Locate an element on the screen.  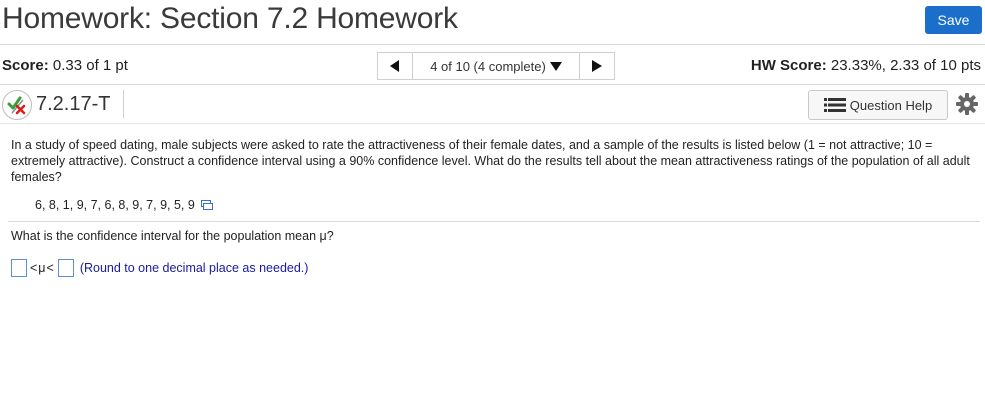
upper-bound-input is located at coordinates (65, 268).